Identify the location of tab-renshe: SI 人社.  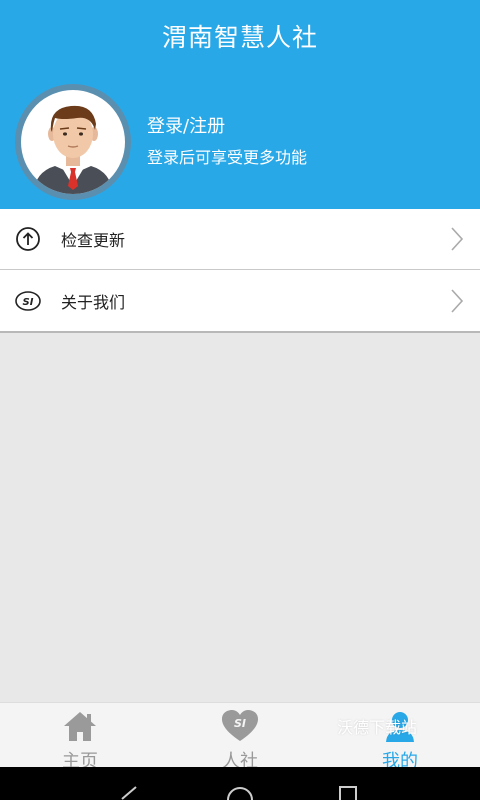
(240, 737).